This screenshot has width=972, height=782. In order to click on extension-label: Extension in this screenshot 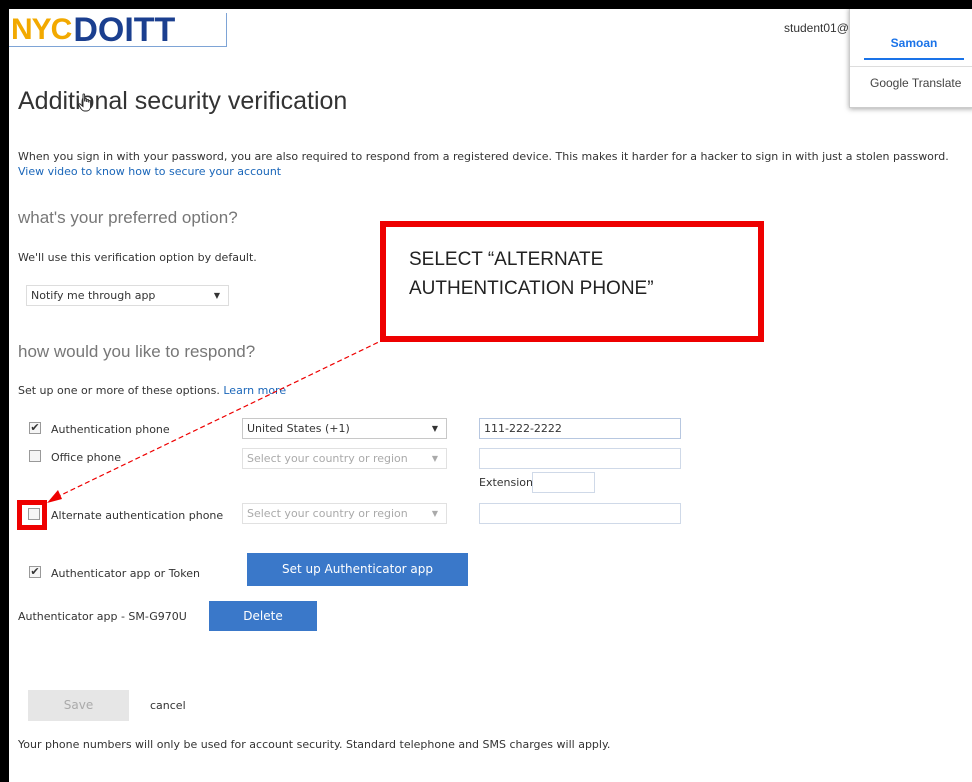, I will do `click(506, 482)`.